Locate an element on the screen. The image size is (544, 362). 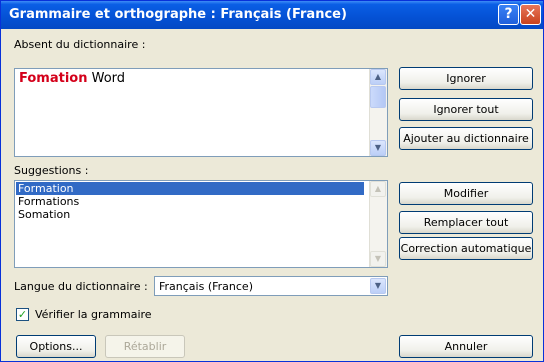
language-value: Français (France) is located at coordinates (206, 286).